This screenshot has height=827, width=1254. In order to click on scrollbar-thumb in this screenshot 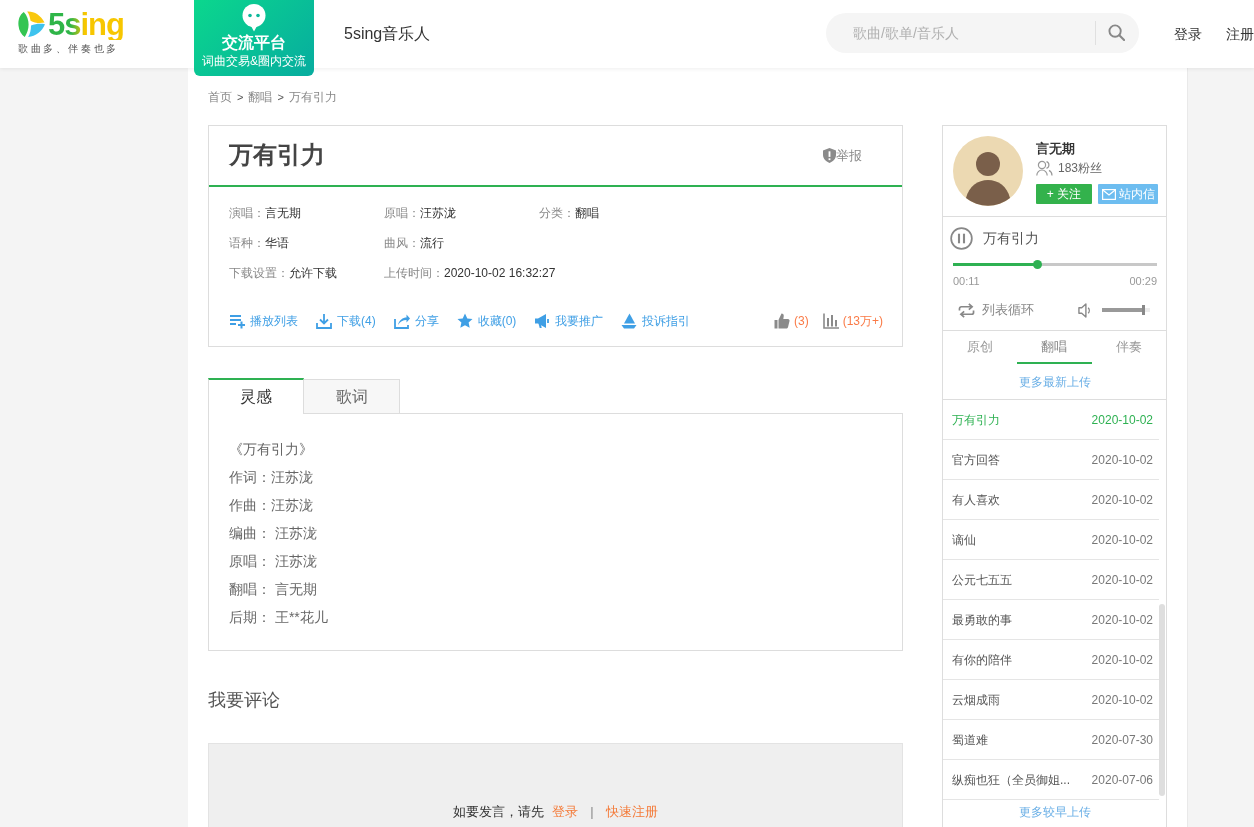, I will do `click(1162, 700)`.